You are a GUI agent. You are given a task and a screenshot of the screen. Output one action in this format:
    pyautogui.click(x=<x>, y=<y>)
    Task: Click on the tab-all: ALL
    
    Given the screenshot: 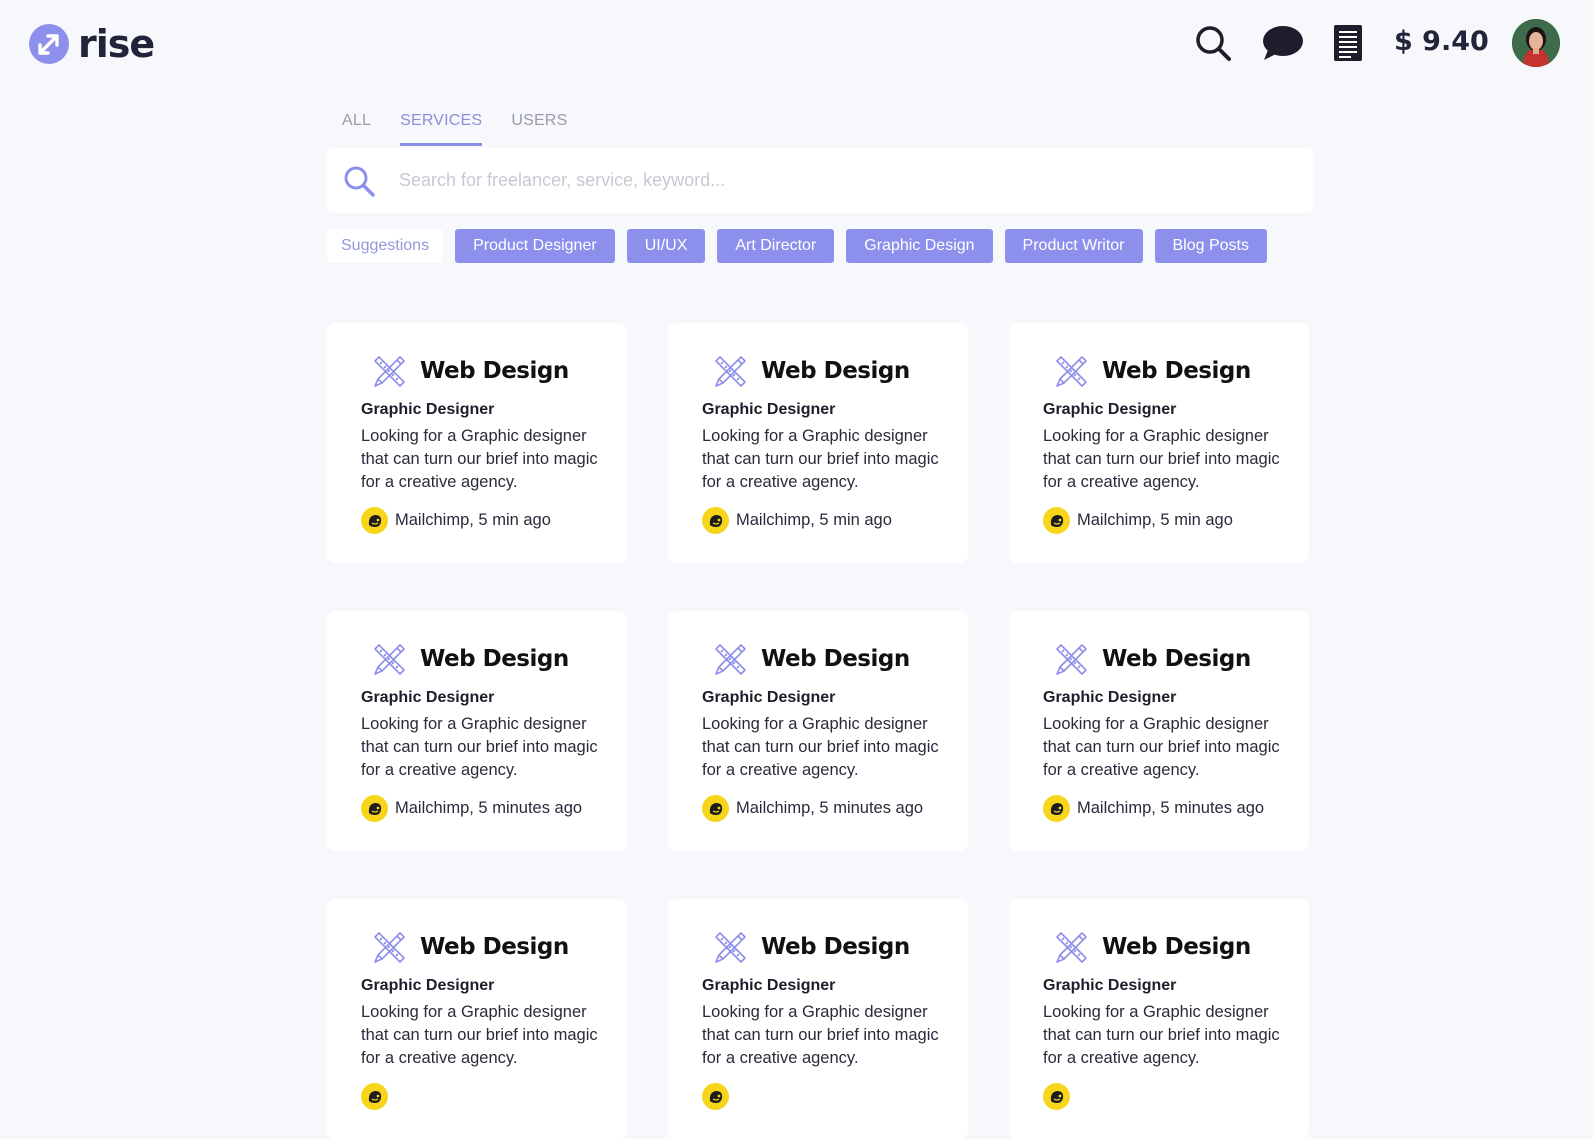 What is the action you would take?
    pyautogui.click(x=356, y=128)
    